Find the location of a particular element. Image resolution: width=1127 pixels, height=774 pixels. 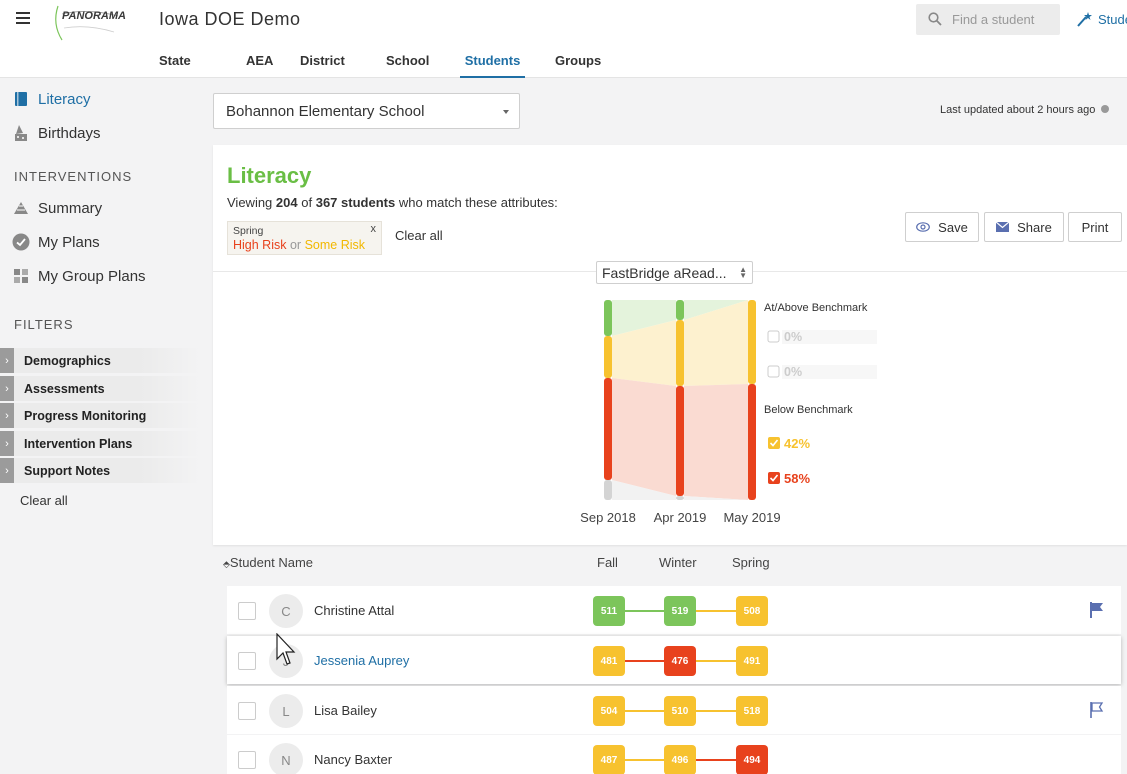

student-name-header: ⬘Student Name is located at coordinates (268, 562).